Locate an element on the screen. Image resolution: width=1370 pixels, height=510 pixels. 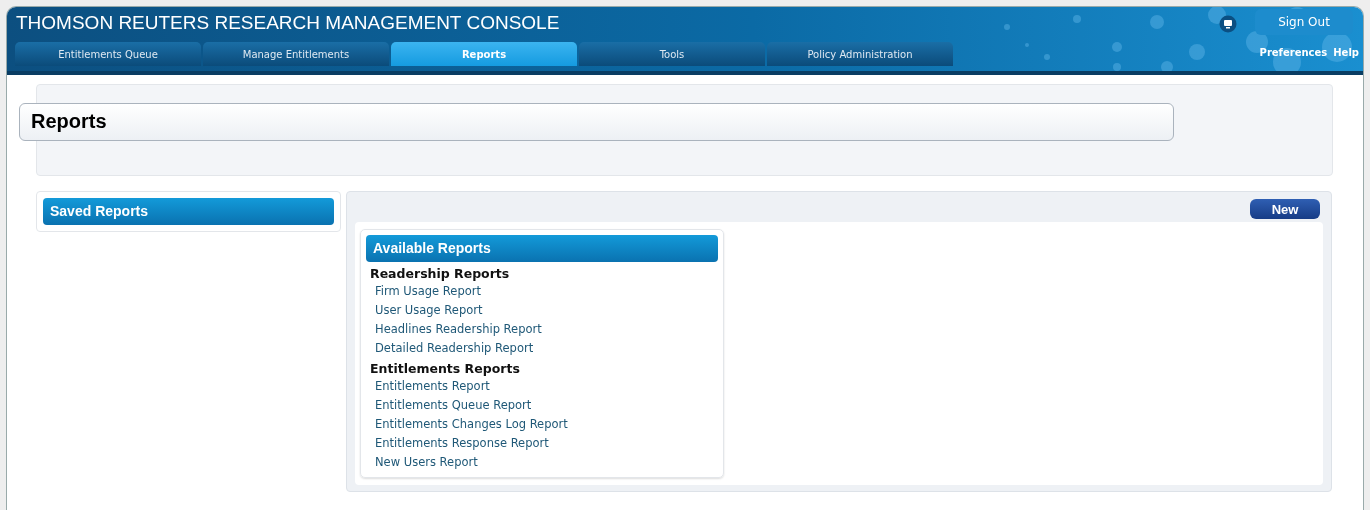
nav-tab: Entitlements Queue is located at coordinates (108, 54).